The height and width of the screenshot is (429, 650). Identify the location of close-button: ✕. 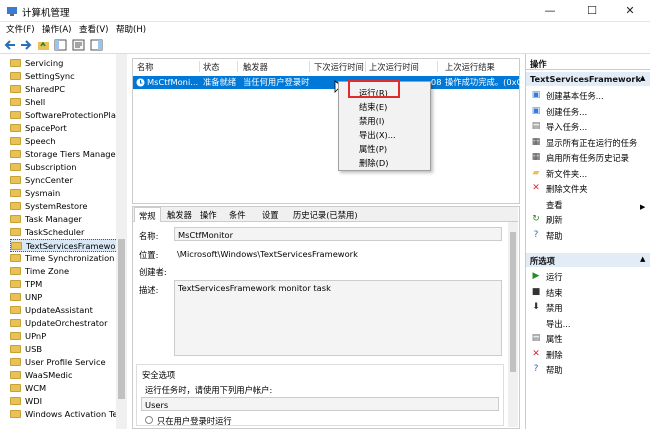
(630, 11).